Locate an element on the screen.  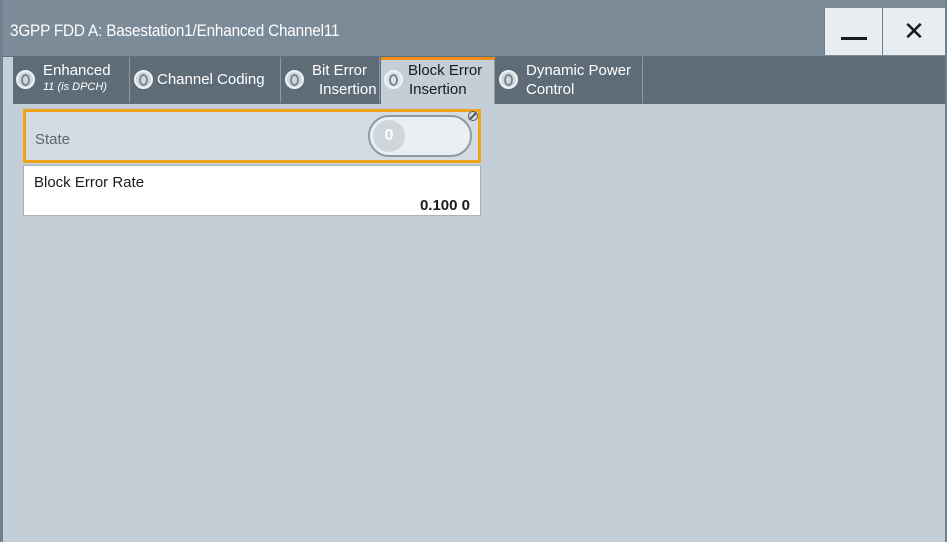
tab-label: Dynamic Power is located at coordinates (579, 70).